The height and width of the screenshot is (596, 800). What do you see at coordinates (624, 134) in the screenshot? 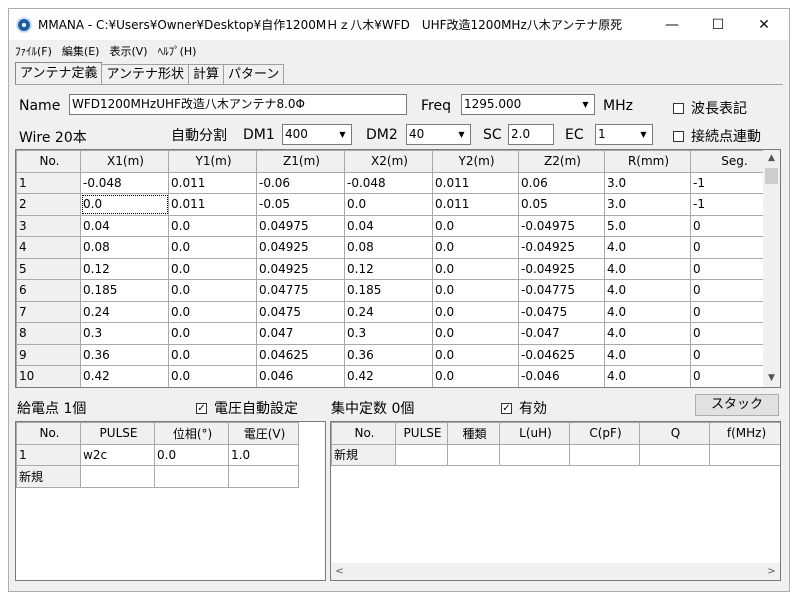
I see `ec-select: 1 ▼` at bounding box center [624, 134].